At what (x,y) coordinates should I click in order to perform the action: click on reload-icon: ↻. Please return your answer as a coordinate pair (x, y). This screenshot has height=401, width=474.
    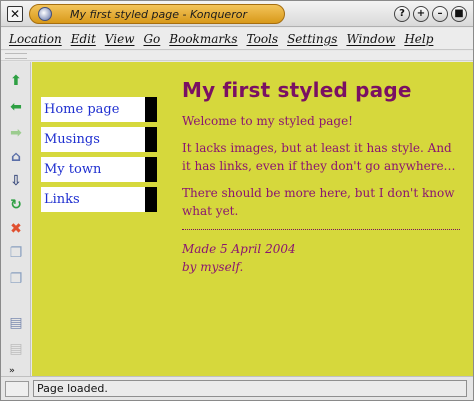
    Looking at the image, I should click on (16, 204).